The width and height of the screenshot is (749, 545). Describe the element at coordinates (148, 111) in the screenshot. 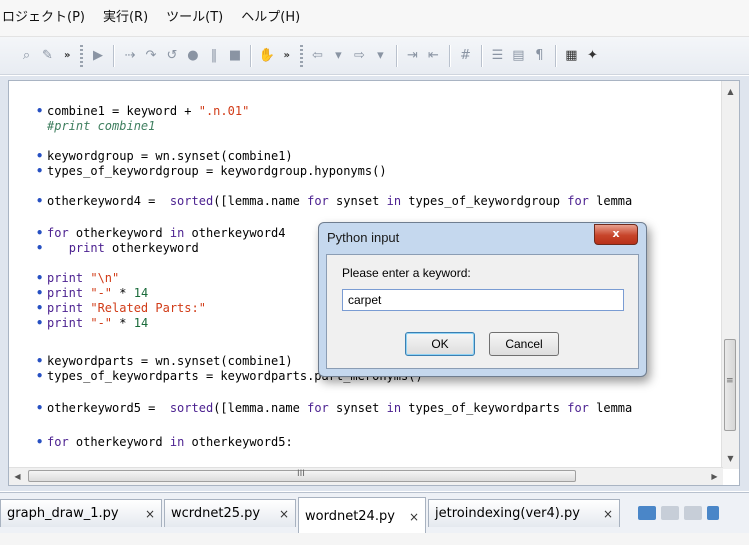

I see `code-text: combine1 = keyword + ".n.01"` at that location.